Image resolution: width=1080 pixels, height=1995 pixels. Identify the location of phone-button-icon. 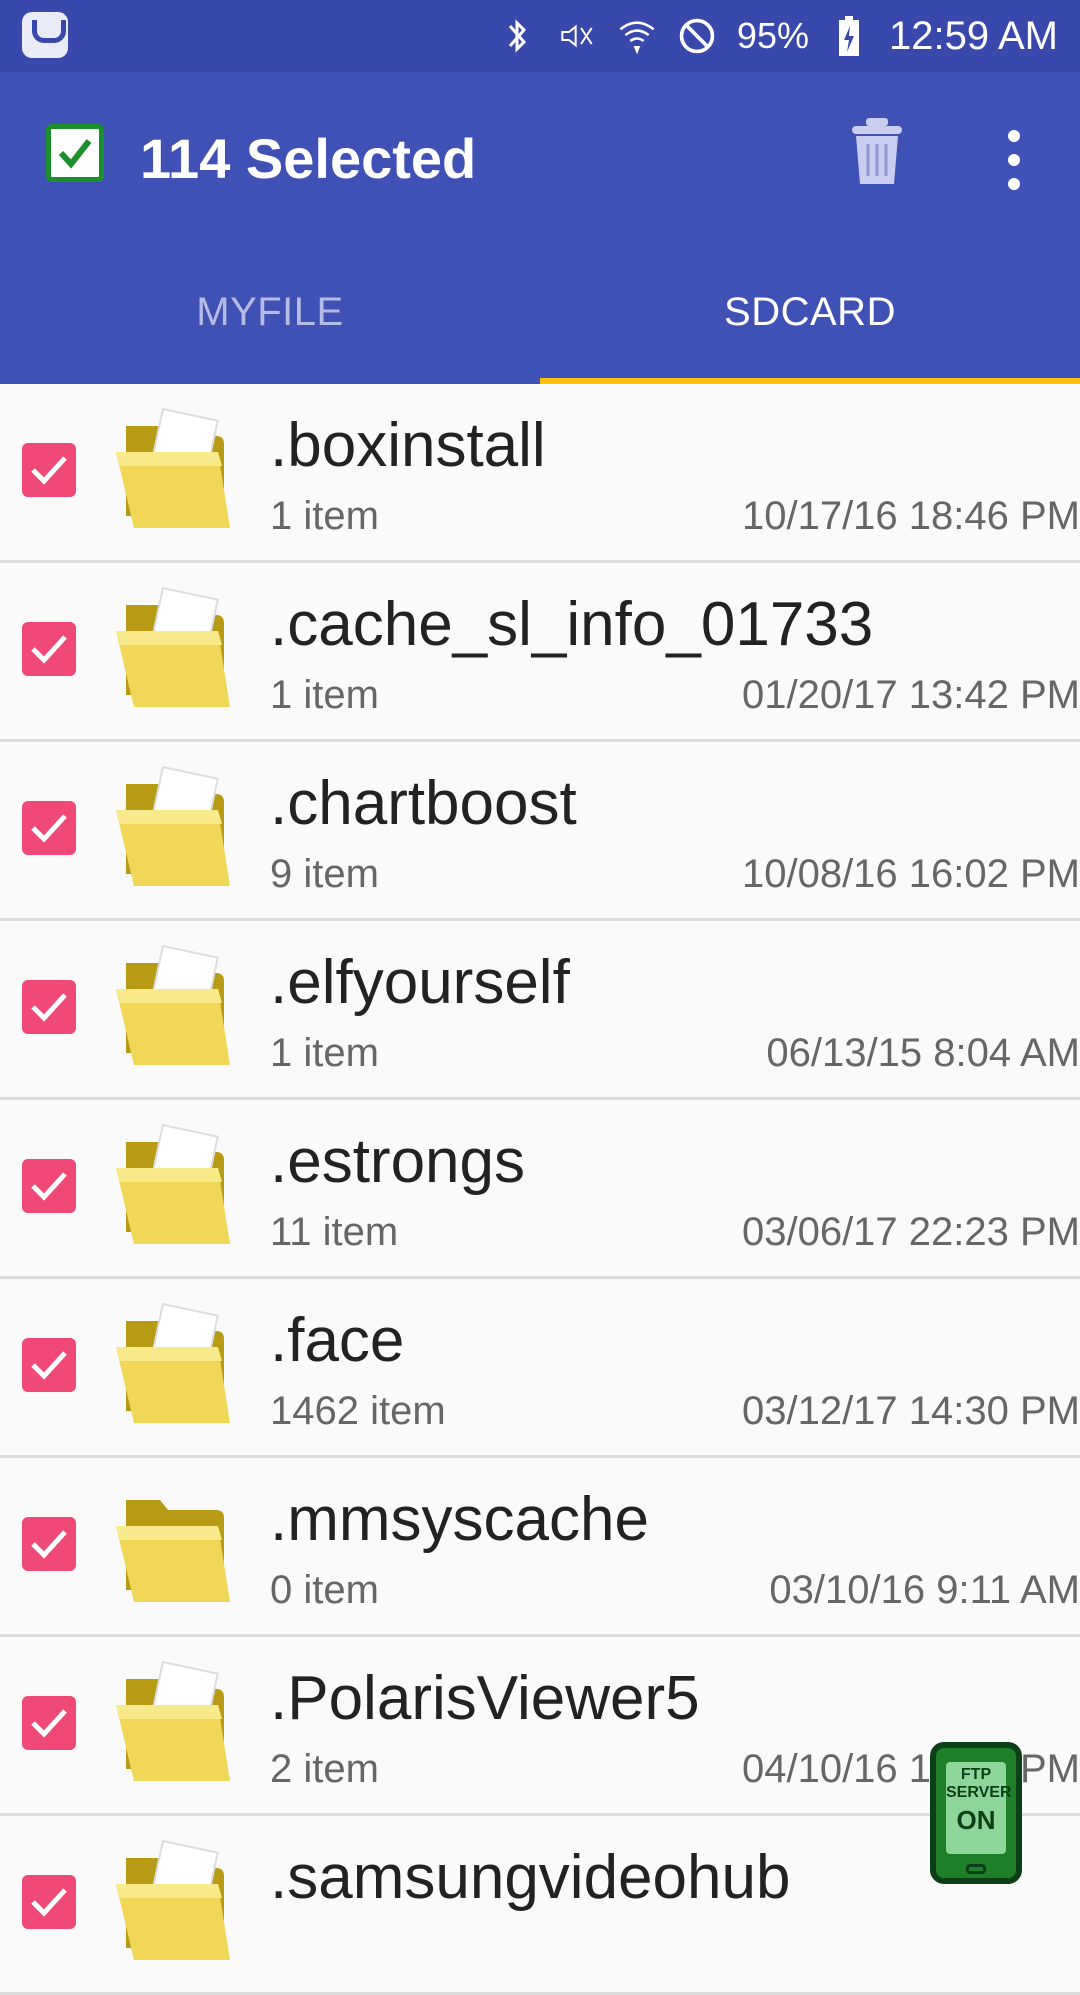
(976, 1869).